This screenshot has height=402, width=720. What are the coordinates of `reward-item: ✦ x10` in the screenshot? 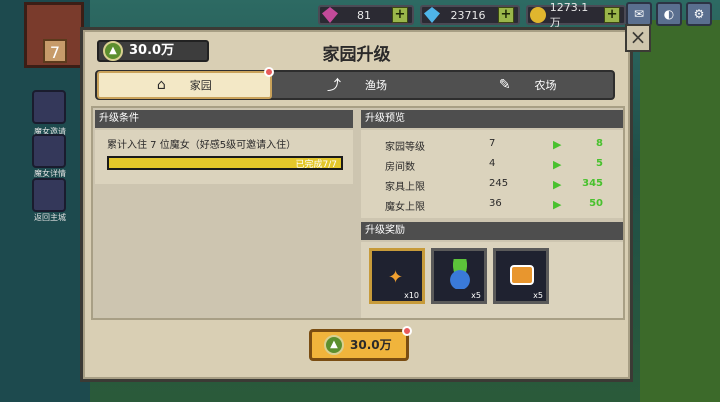 It's located at (397, 276).